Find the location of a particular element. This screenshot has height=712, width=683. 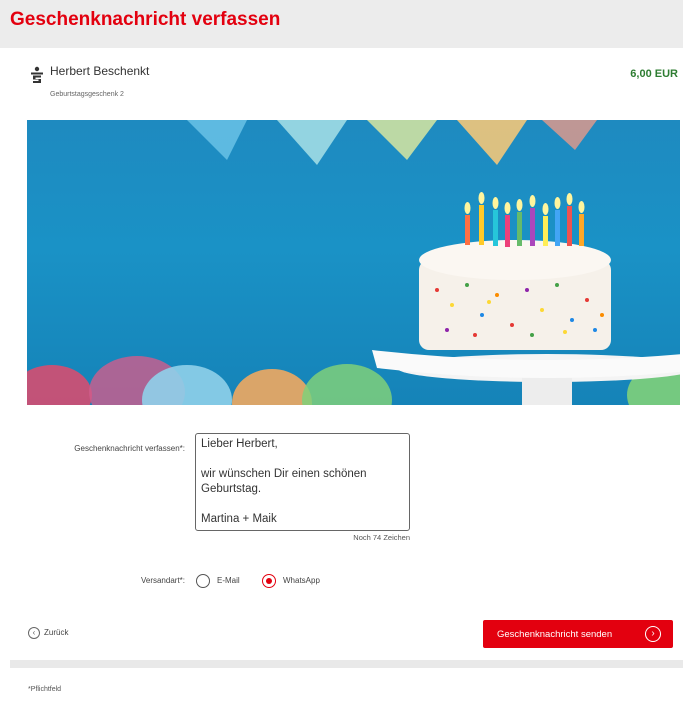

send-message-button: Geschenknachricht senden › is located at coordinates (578, 634).